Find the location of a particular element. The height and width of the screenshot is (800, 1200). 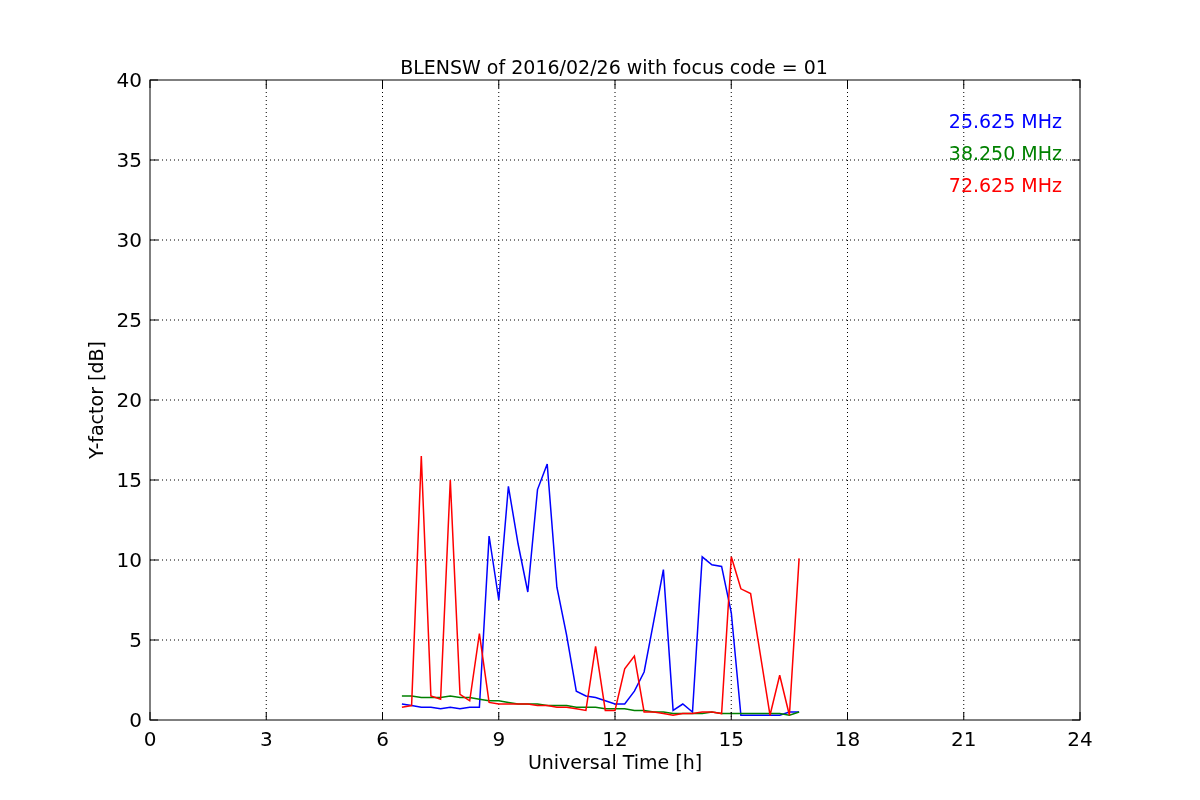

legend-label: 38.250 MHz is located at coordinates (1005, 153).